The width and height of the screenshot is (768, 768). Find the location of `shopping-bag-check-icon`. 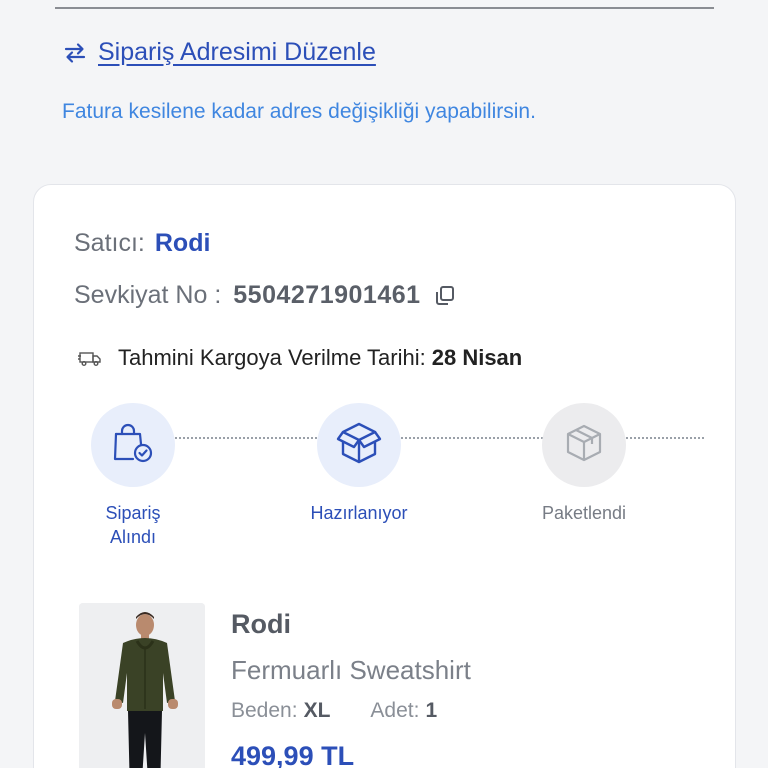

shopping-bag-check-icon is located at coordinates (133, 445).